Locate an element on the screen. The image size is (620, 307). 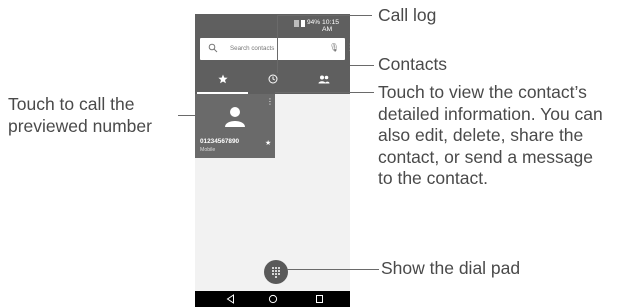
contact-menu-icon: ⋮ is located at coordinates (270, 101).